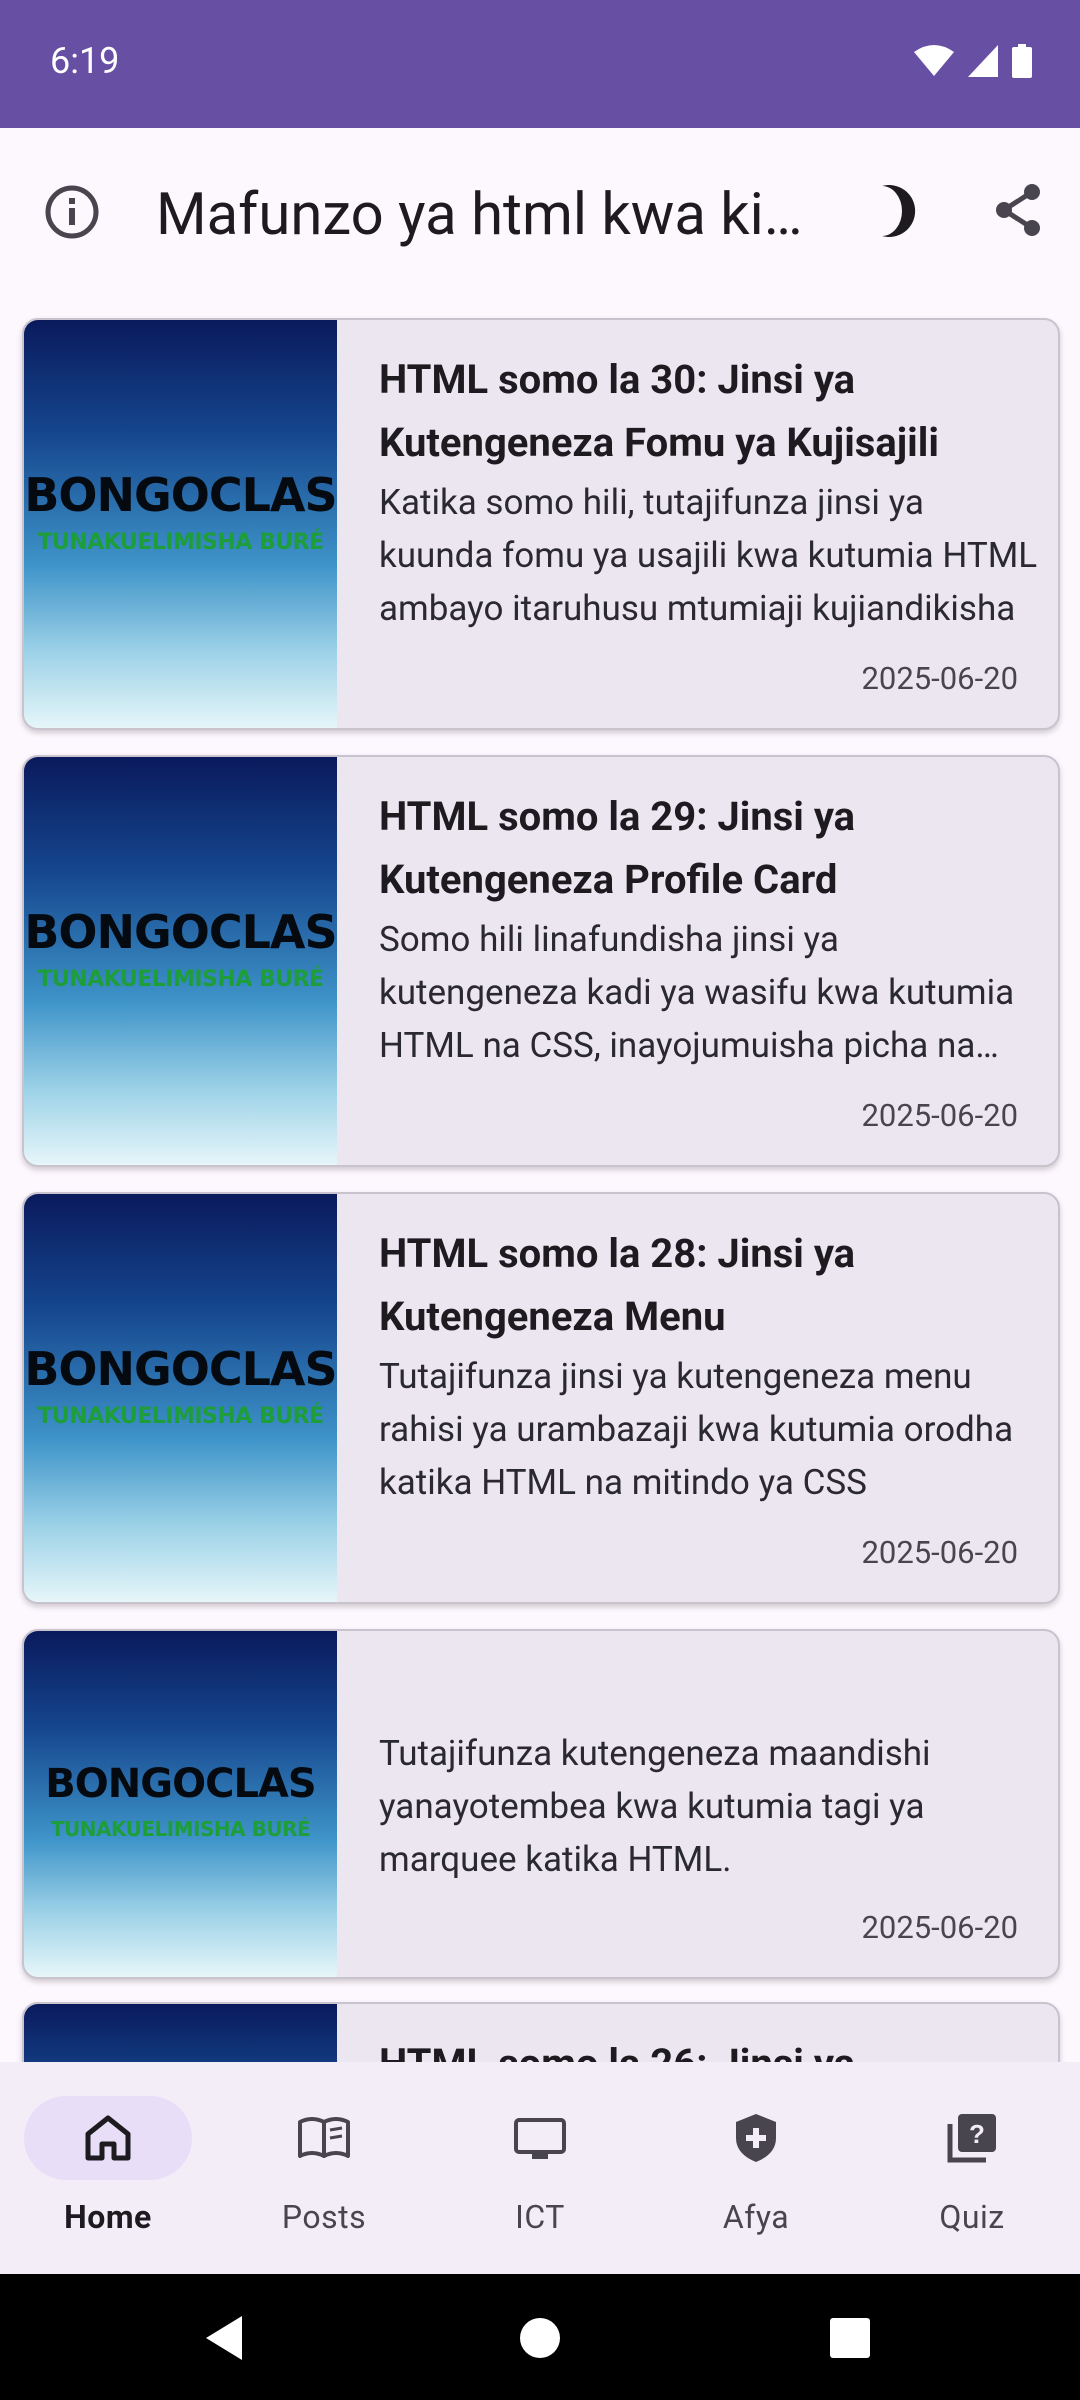 The width and height of the screenshot is (1080, 2400). I want to click on back-icon, so click(224, 2338).